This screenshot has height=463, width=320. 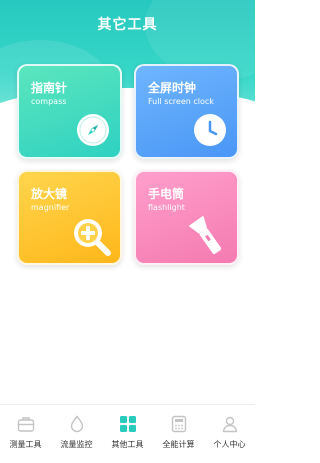 What do you see at coordinates (181, 101) in the screenshot?
I see `tool-card-subtitle: Full screen clock` at bounding box center [181, 101].